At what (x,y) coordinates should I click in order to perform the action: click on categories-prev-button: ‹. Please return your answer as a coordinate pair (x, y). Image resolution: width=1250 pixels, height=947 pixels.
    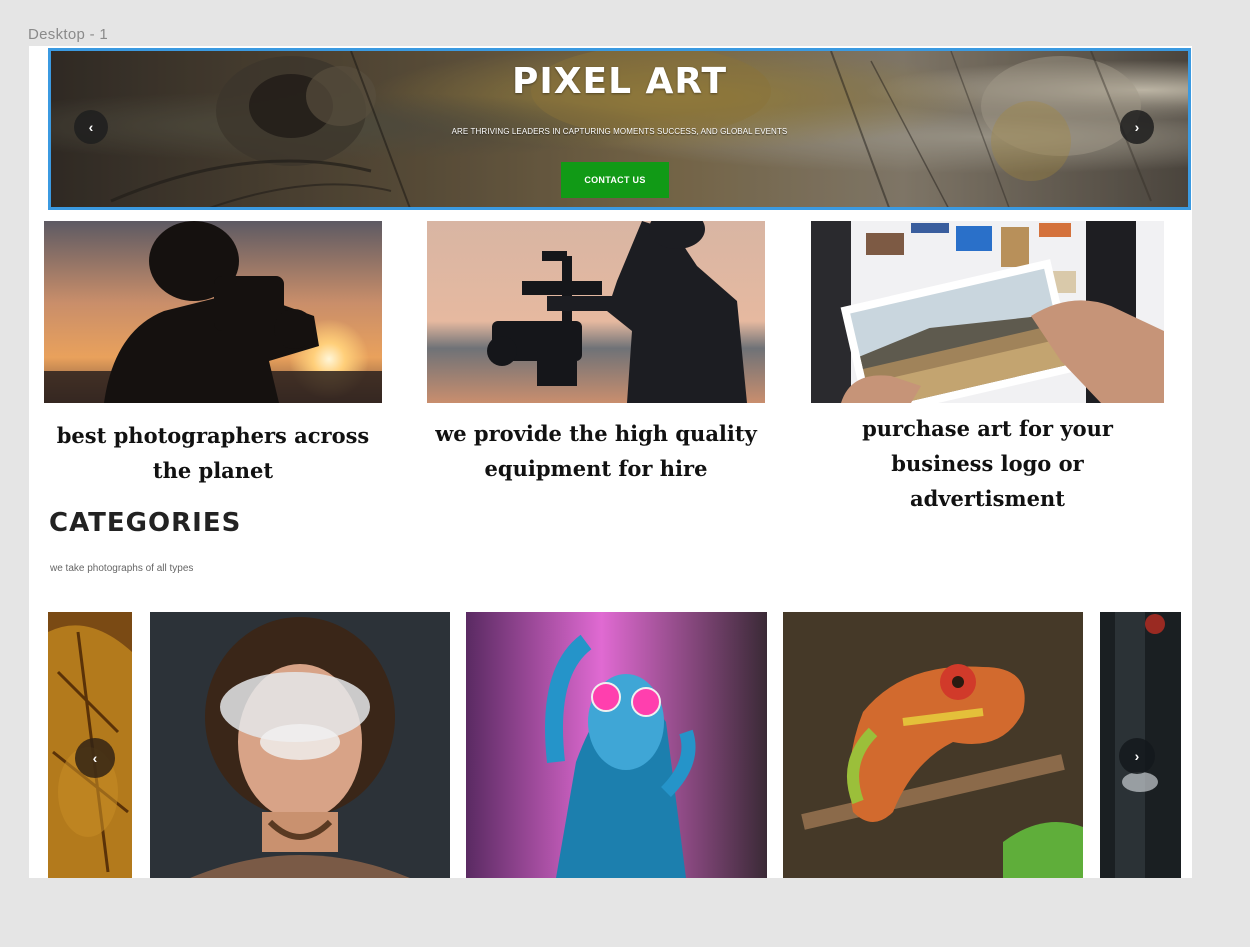
    Looking at the image, I should click on (95, 758).